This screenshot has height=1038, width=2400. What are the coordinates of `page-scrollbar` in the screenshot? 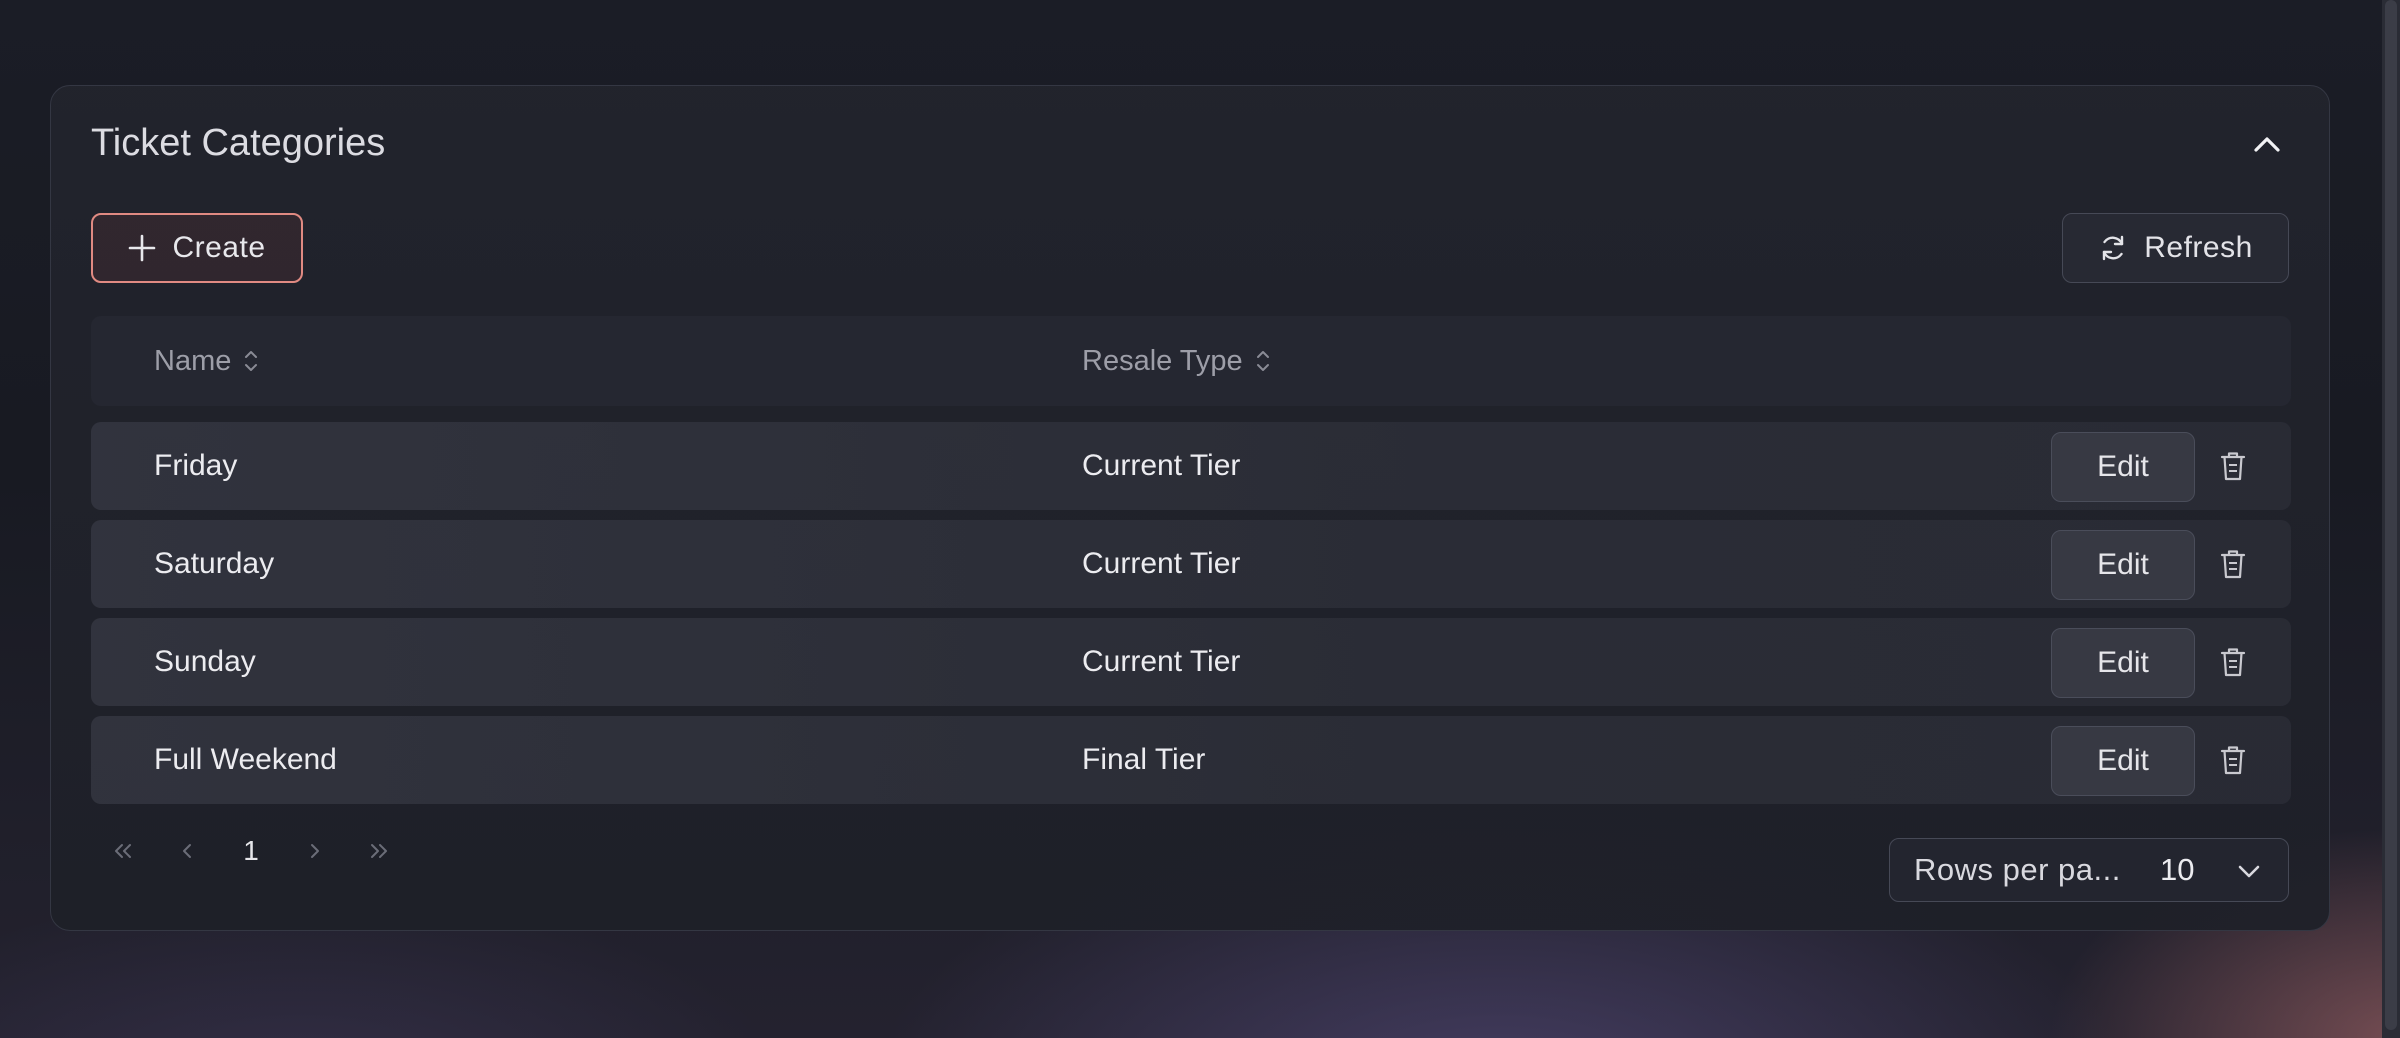 It's located at (2391, 519).